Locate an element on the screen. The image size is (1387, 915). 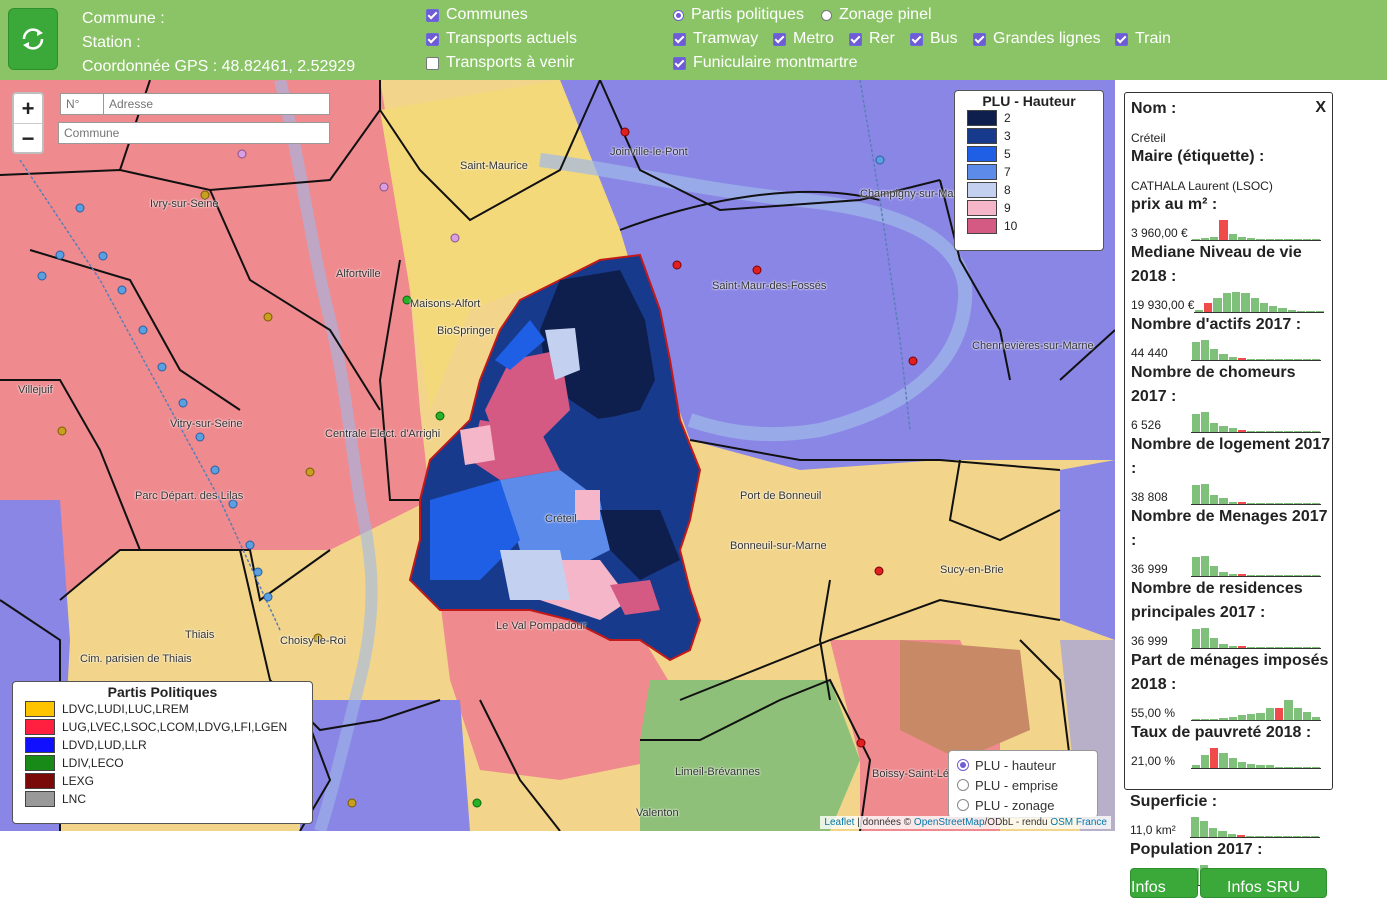
address-input is located at coordinates (216, 104).